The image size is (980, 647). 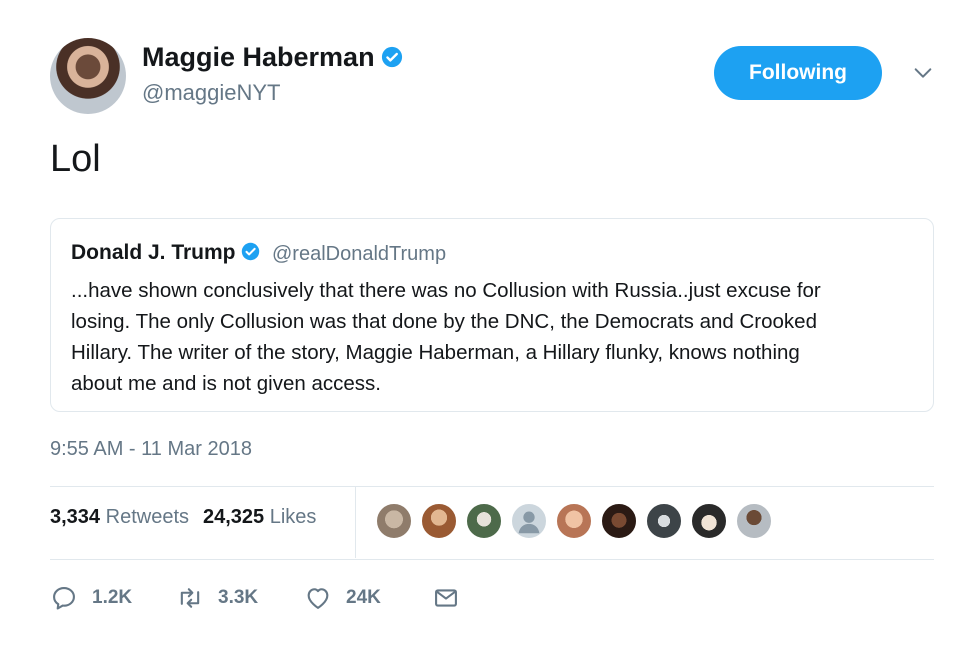 I want to click on tweet-timestamp: 9:55 AM - 11 Mar 2018, so click(x=151, y=449).